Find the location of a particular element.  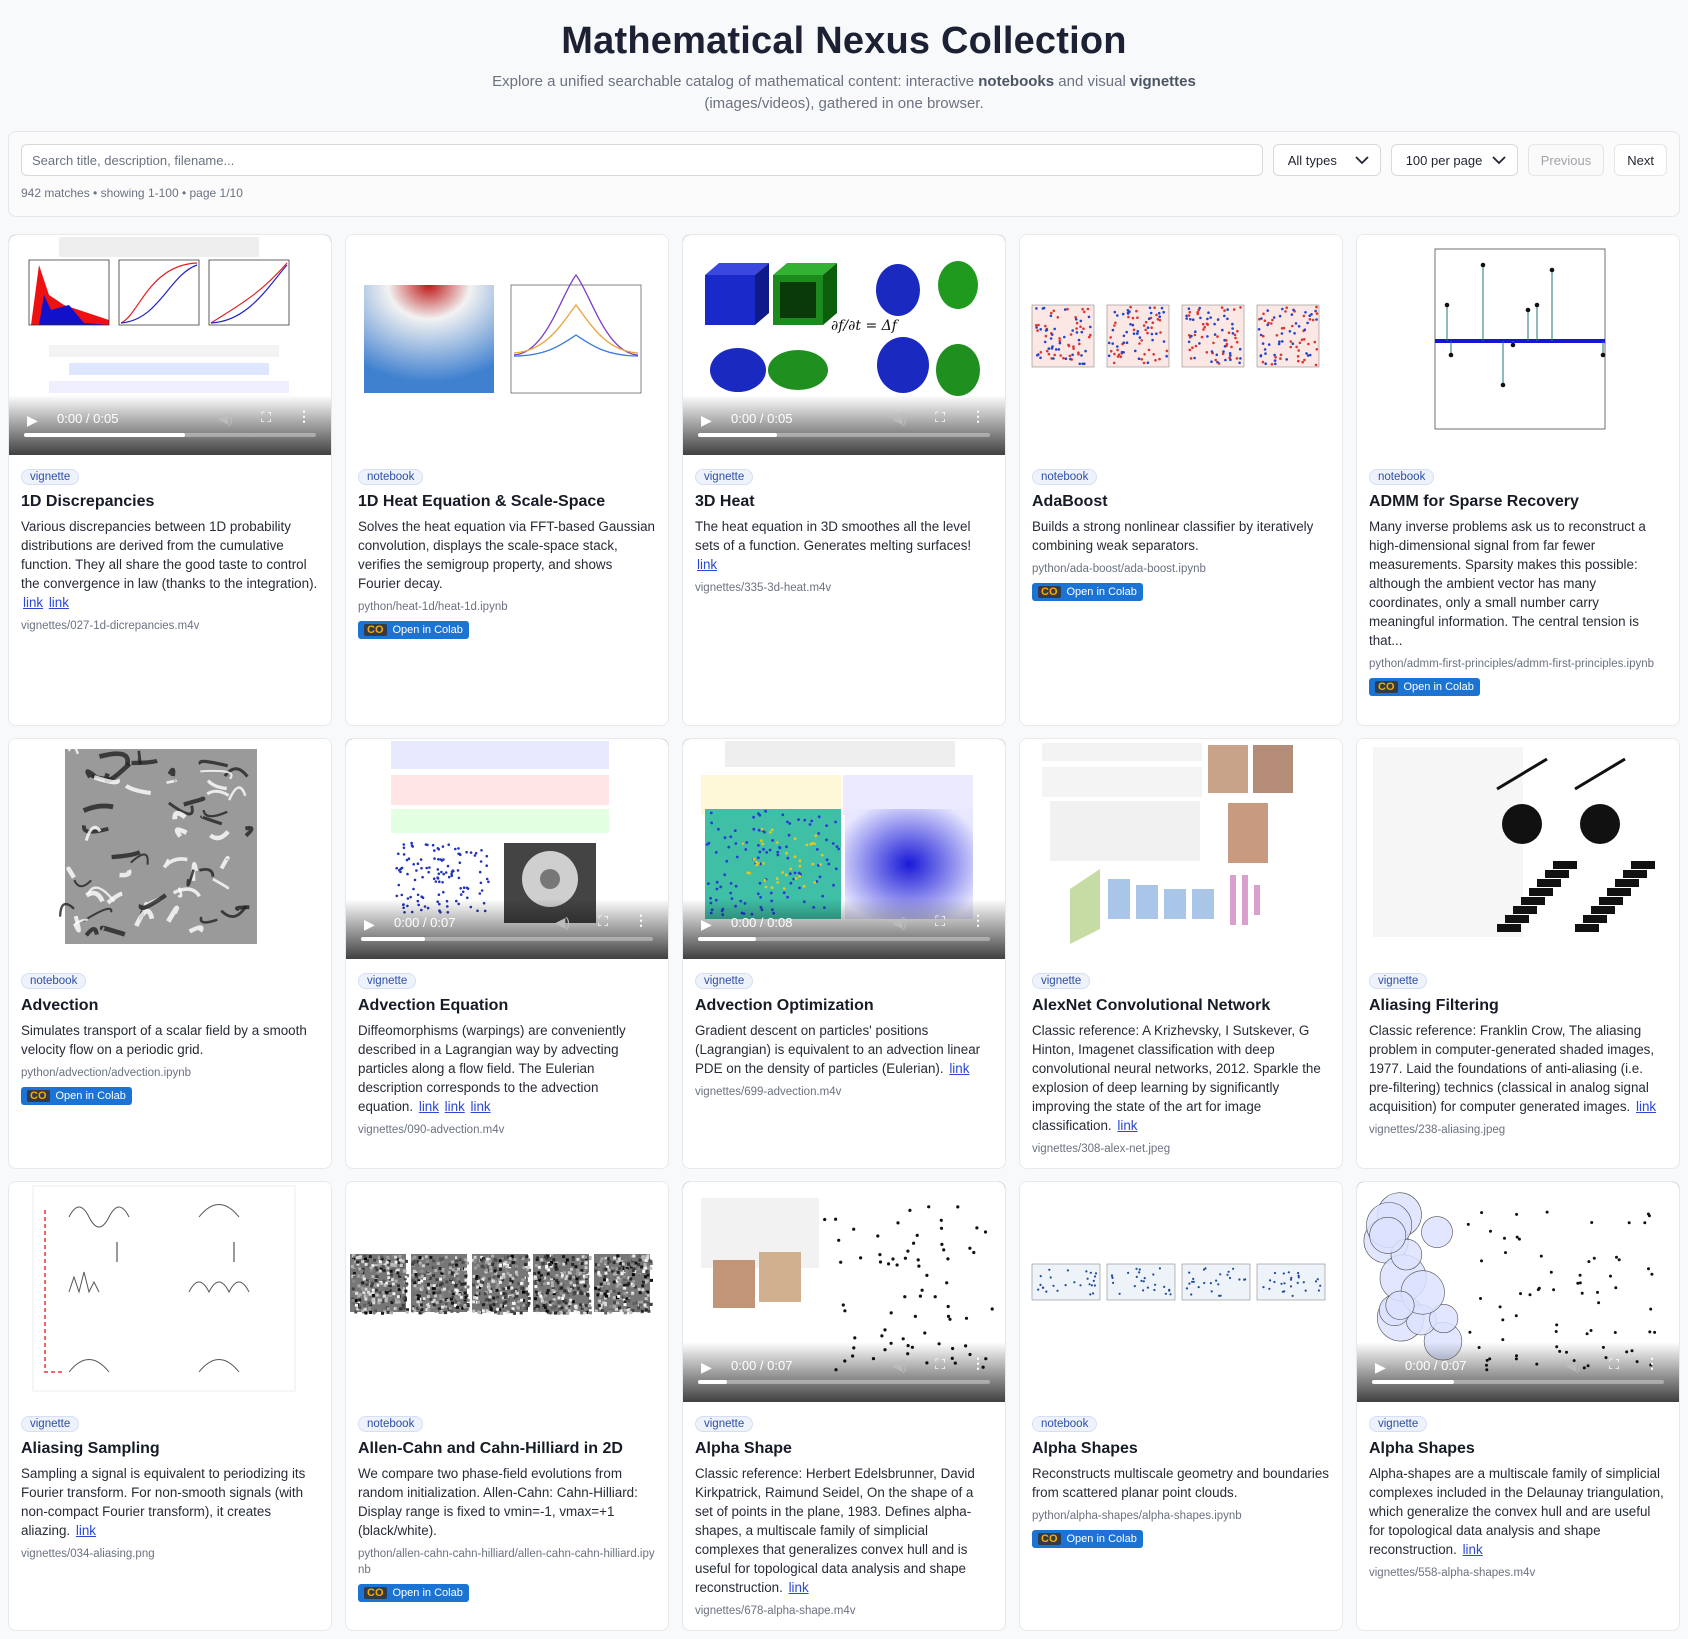

results-meta: 942 matches • showing 1-100 • page 1/10 is located at coordinates (132, 193).